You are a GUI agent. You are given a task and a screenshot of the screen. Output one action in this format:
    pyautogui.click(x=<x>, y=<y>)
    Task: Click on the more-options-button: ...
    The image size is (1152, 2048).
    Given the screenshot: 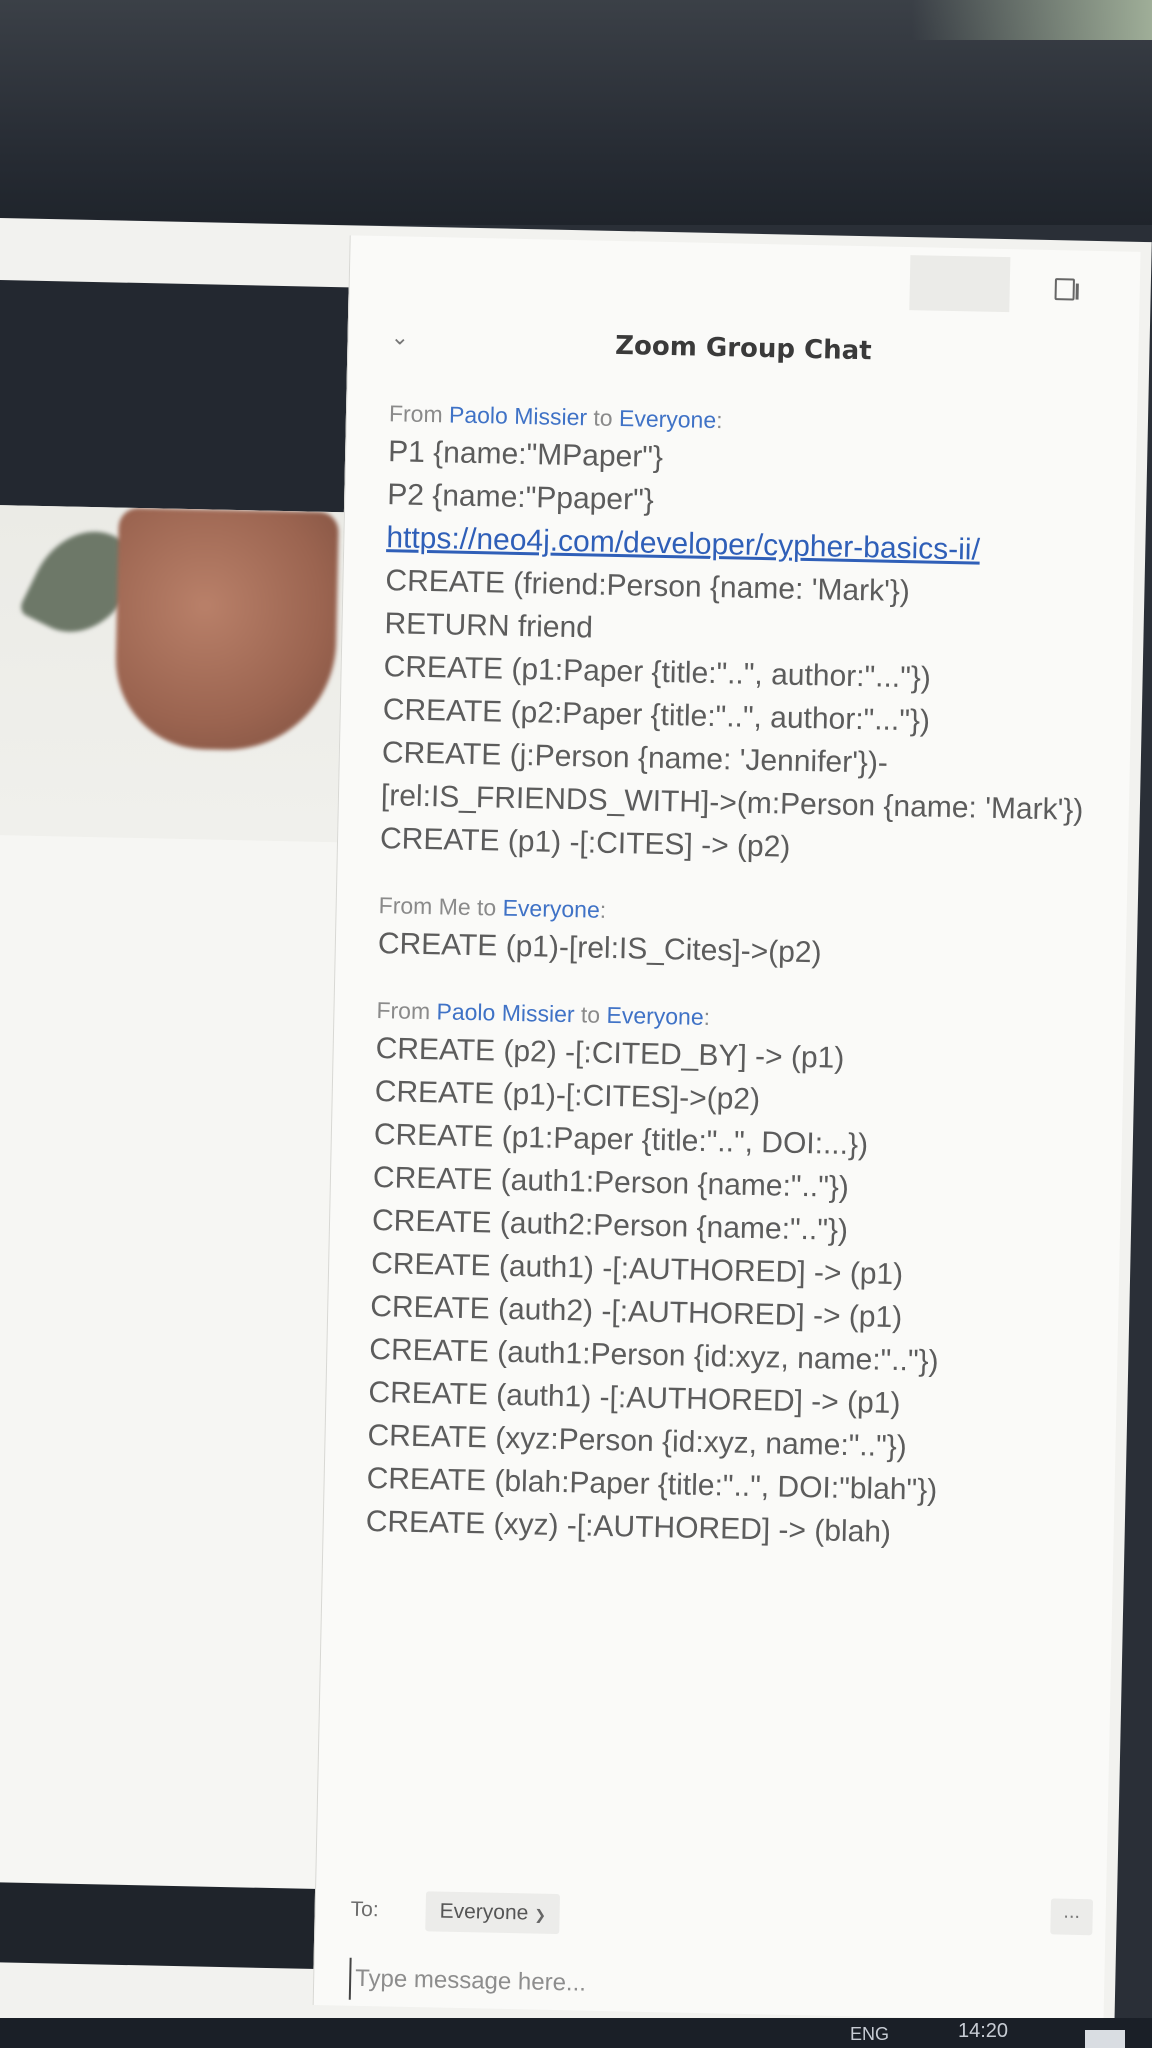 What is the action you would take?
    pyautogui.click(x=1072, y=1917)
    